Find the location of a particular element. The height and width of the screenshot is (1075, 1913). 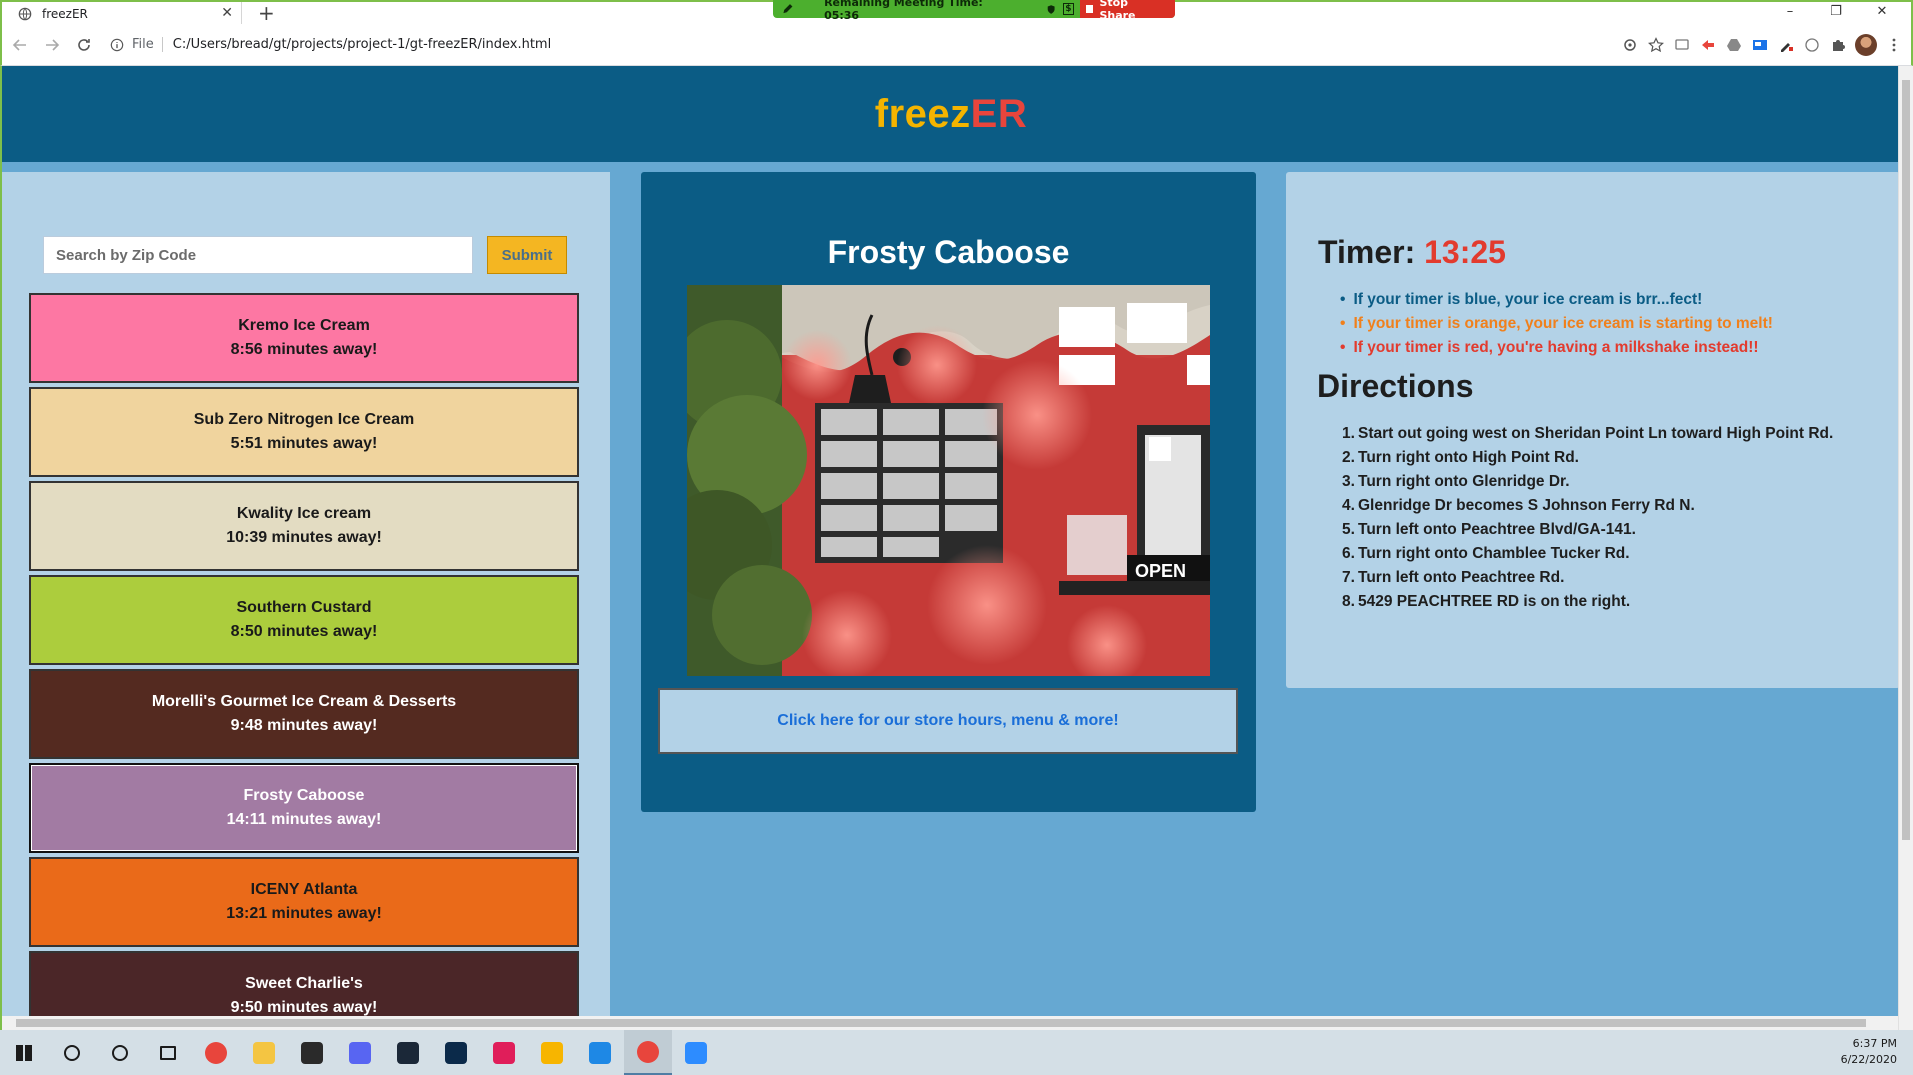

tab-title: freezER is located at coordinates (65, 14).